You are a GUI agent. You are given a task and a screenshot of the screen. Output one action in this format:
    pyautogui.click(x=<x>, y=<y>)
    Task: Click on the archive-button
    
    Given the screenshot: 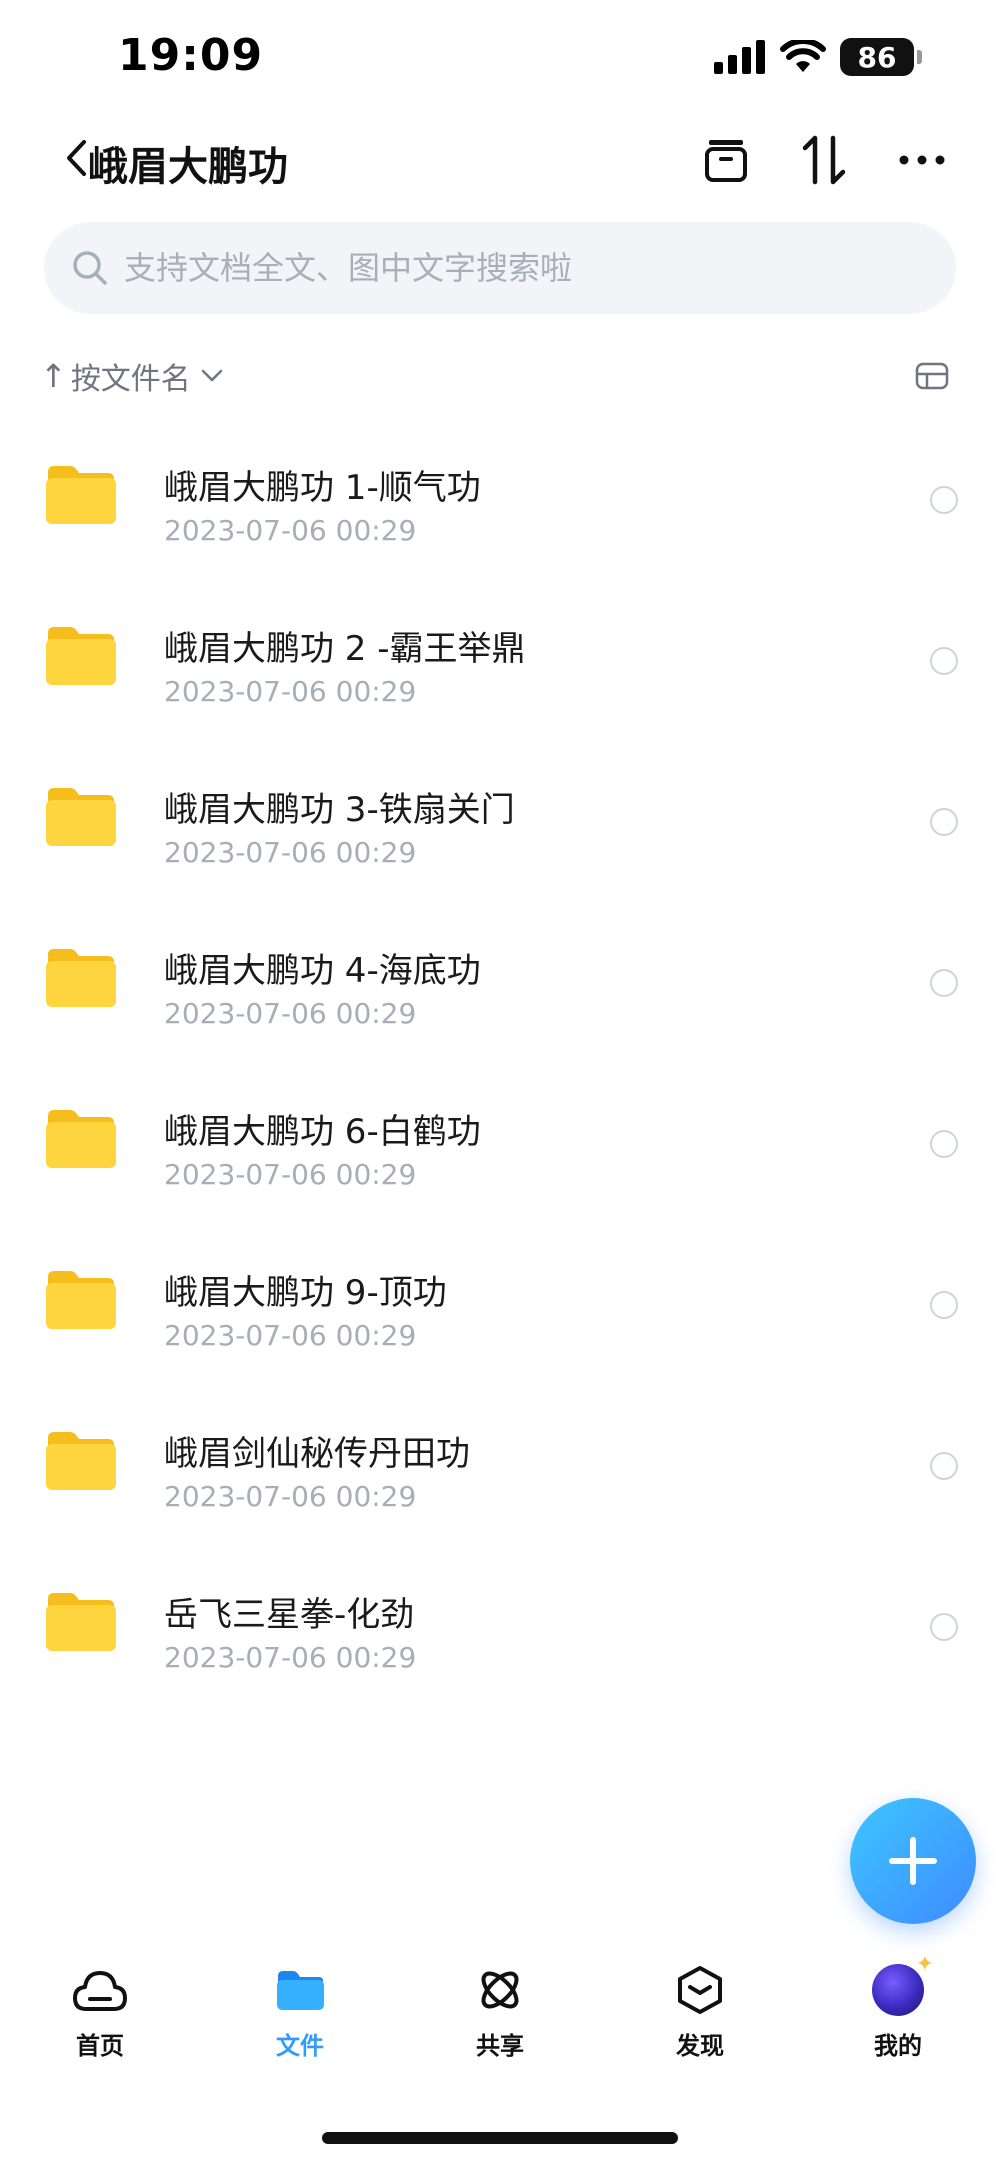 What is the action you would take?
    pyautogui.click(x=726, y=160)
    